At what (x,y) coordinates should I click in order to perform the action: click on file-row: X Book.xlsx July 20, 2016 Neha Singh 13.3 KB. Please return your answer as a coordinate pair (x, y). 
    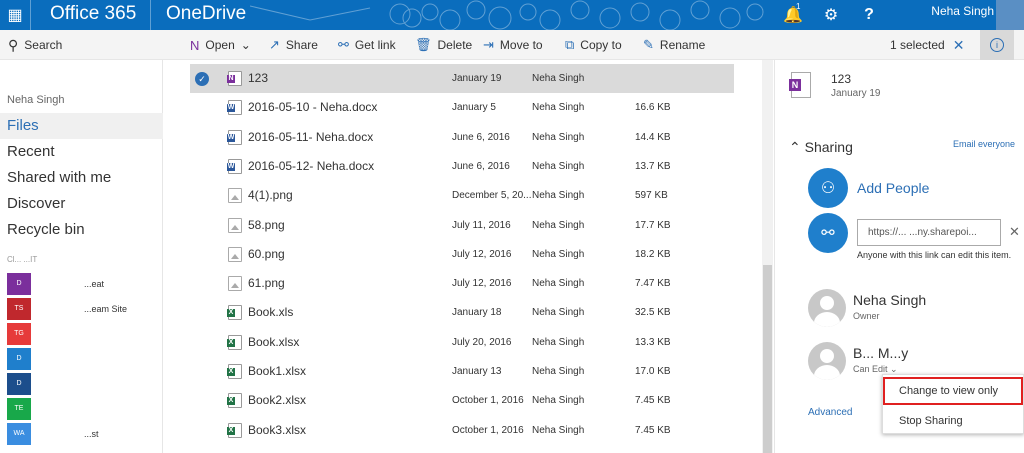
    Looking at the image, I should click on (462, 342).